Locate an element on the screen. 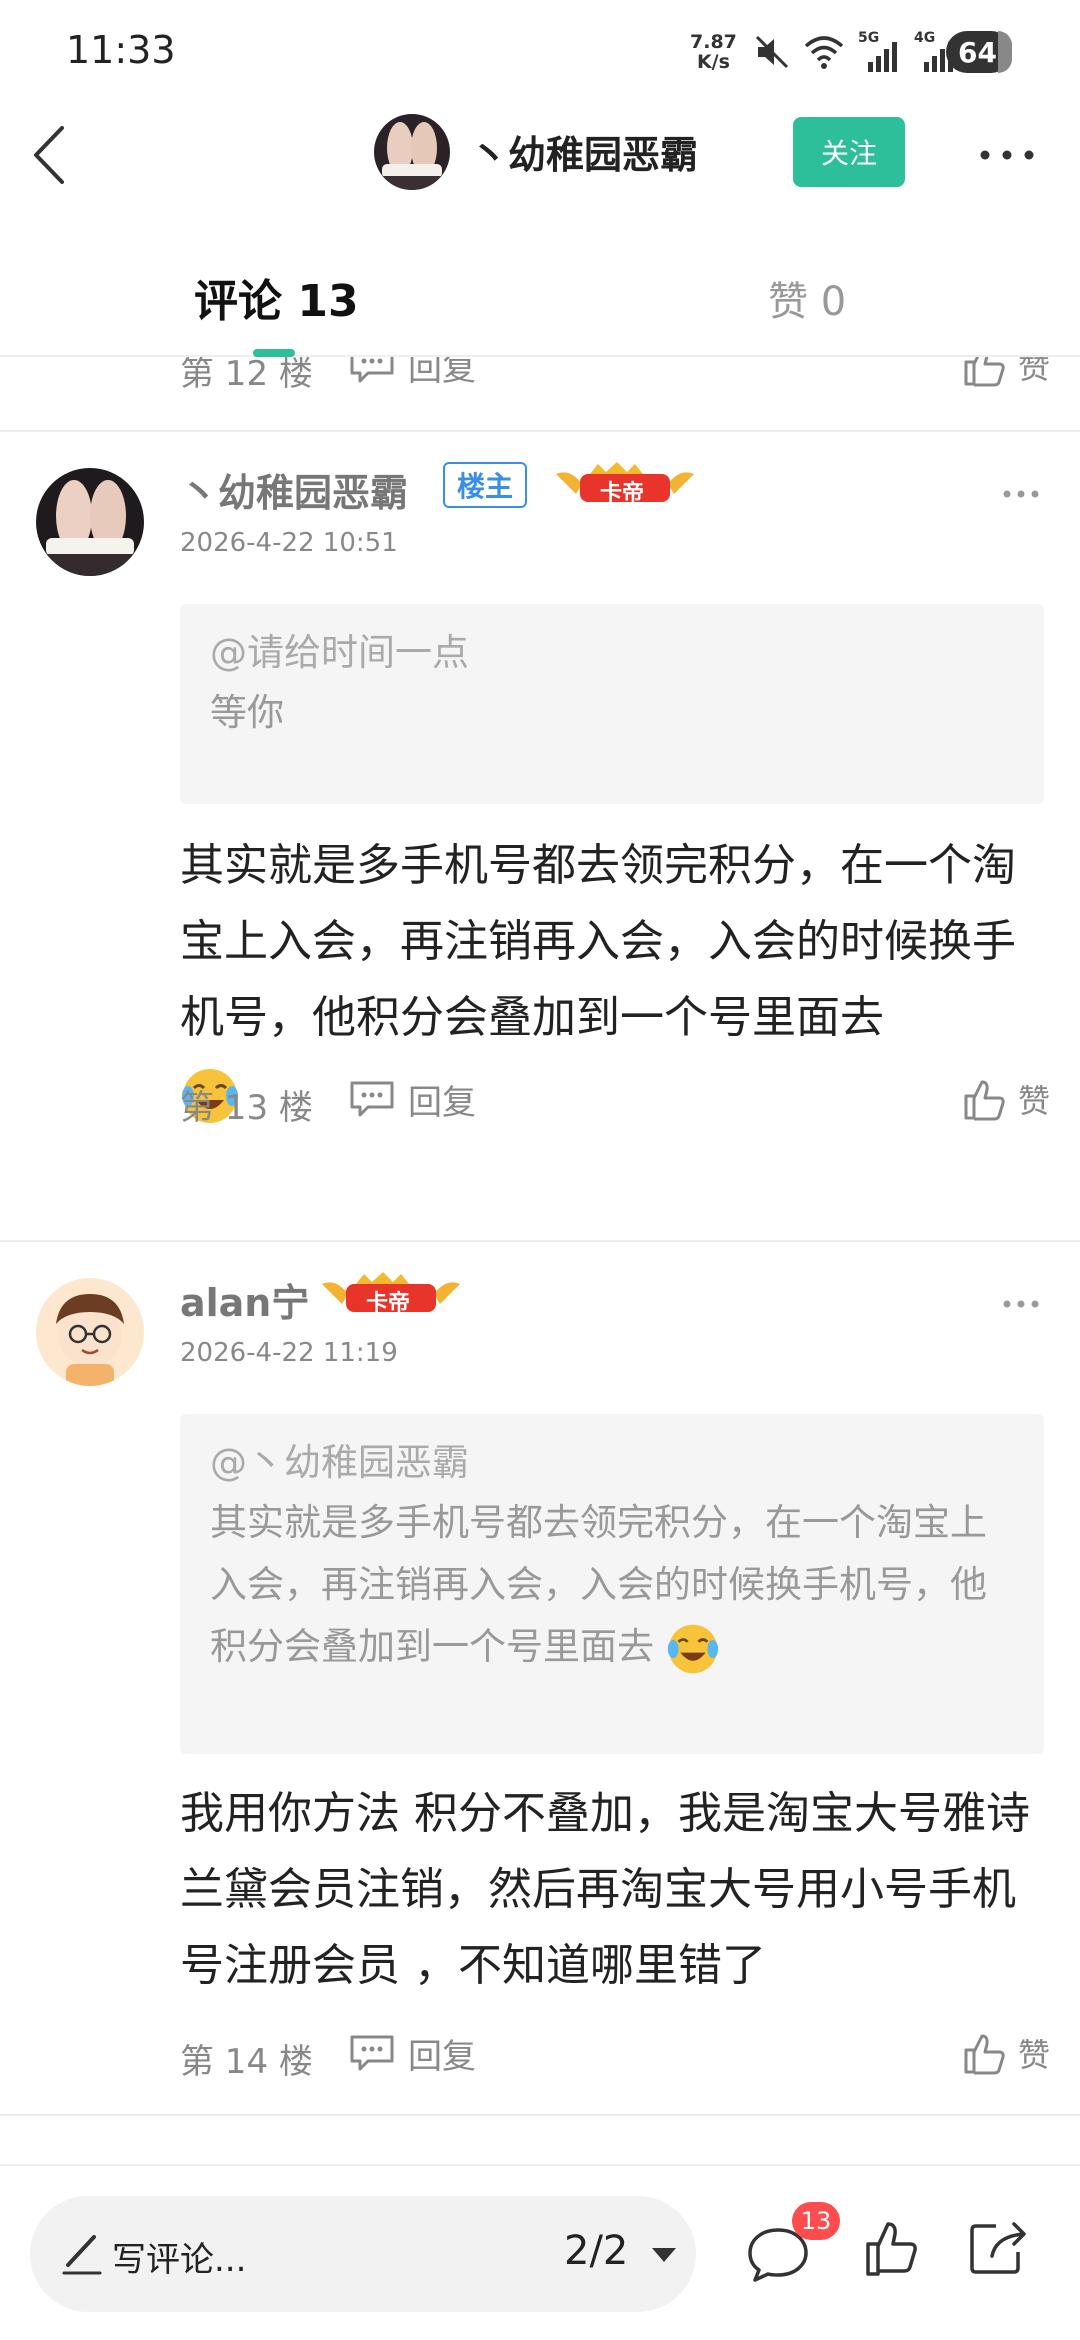 Image resolution: width=1080 pixels, height=2340 pixels. header-username: 丶幼稚园恶霸 is located at coordinates (584, 151).